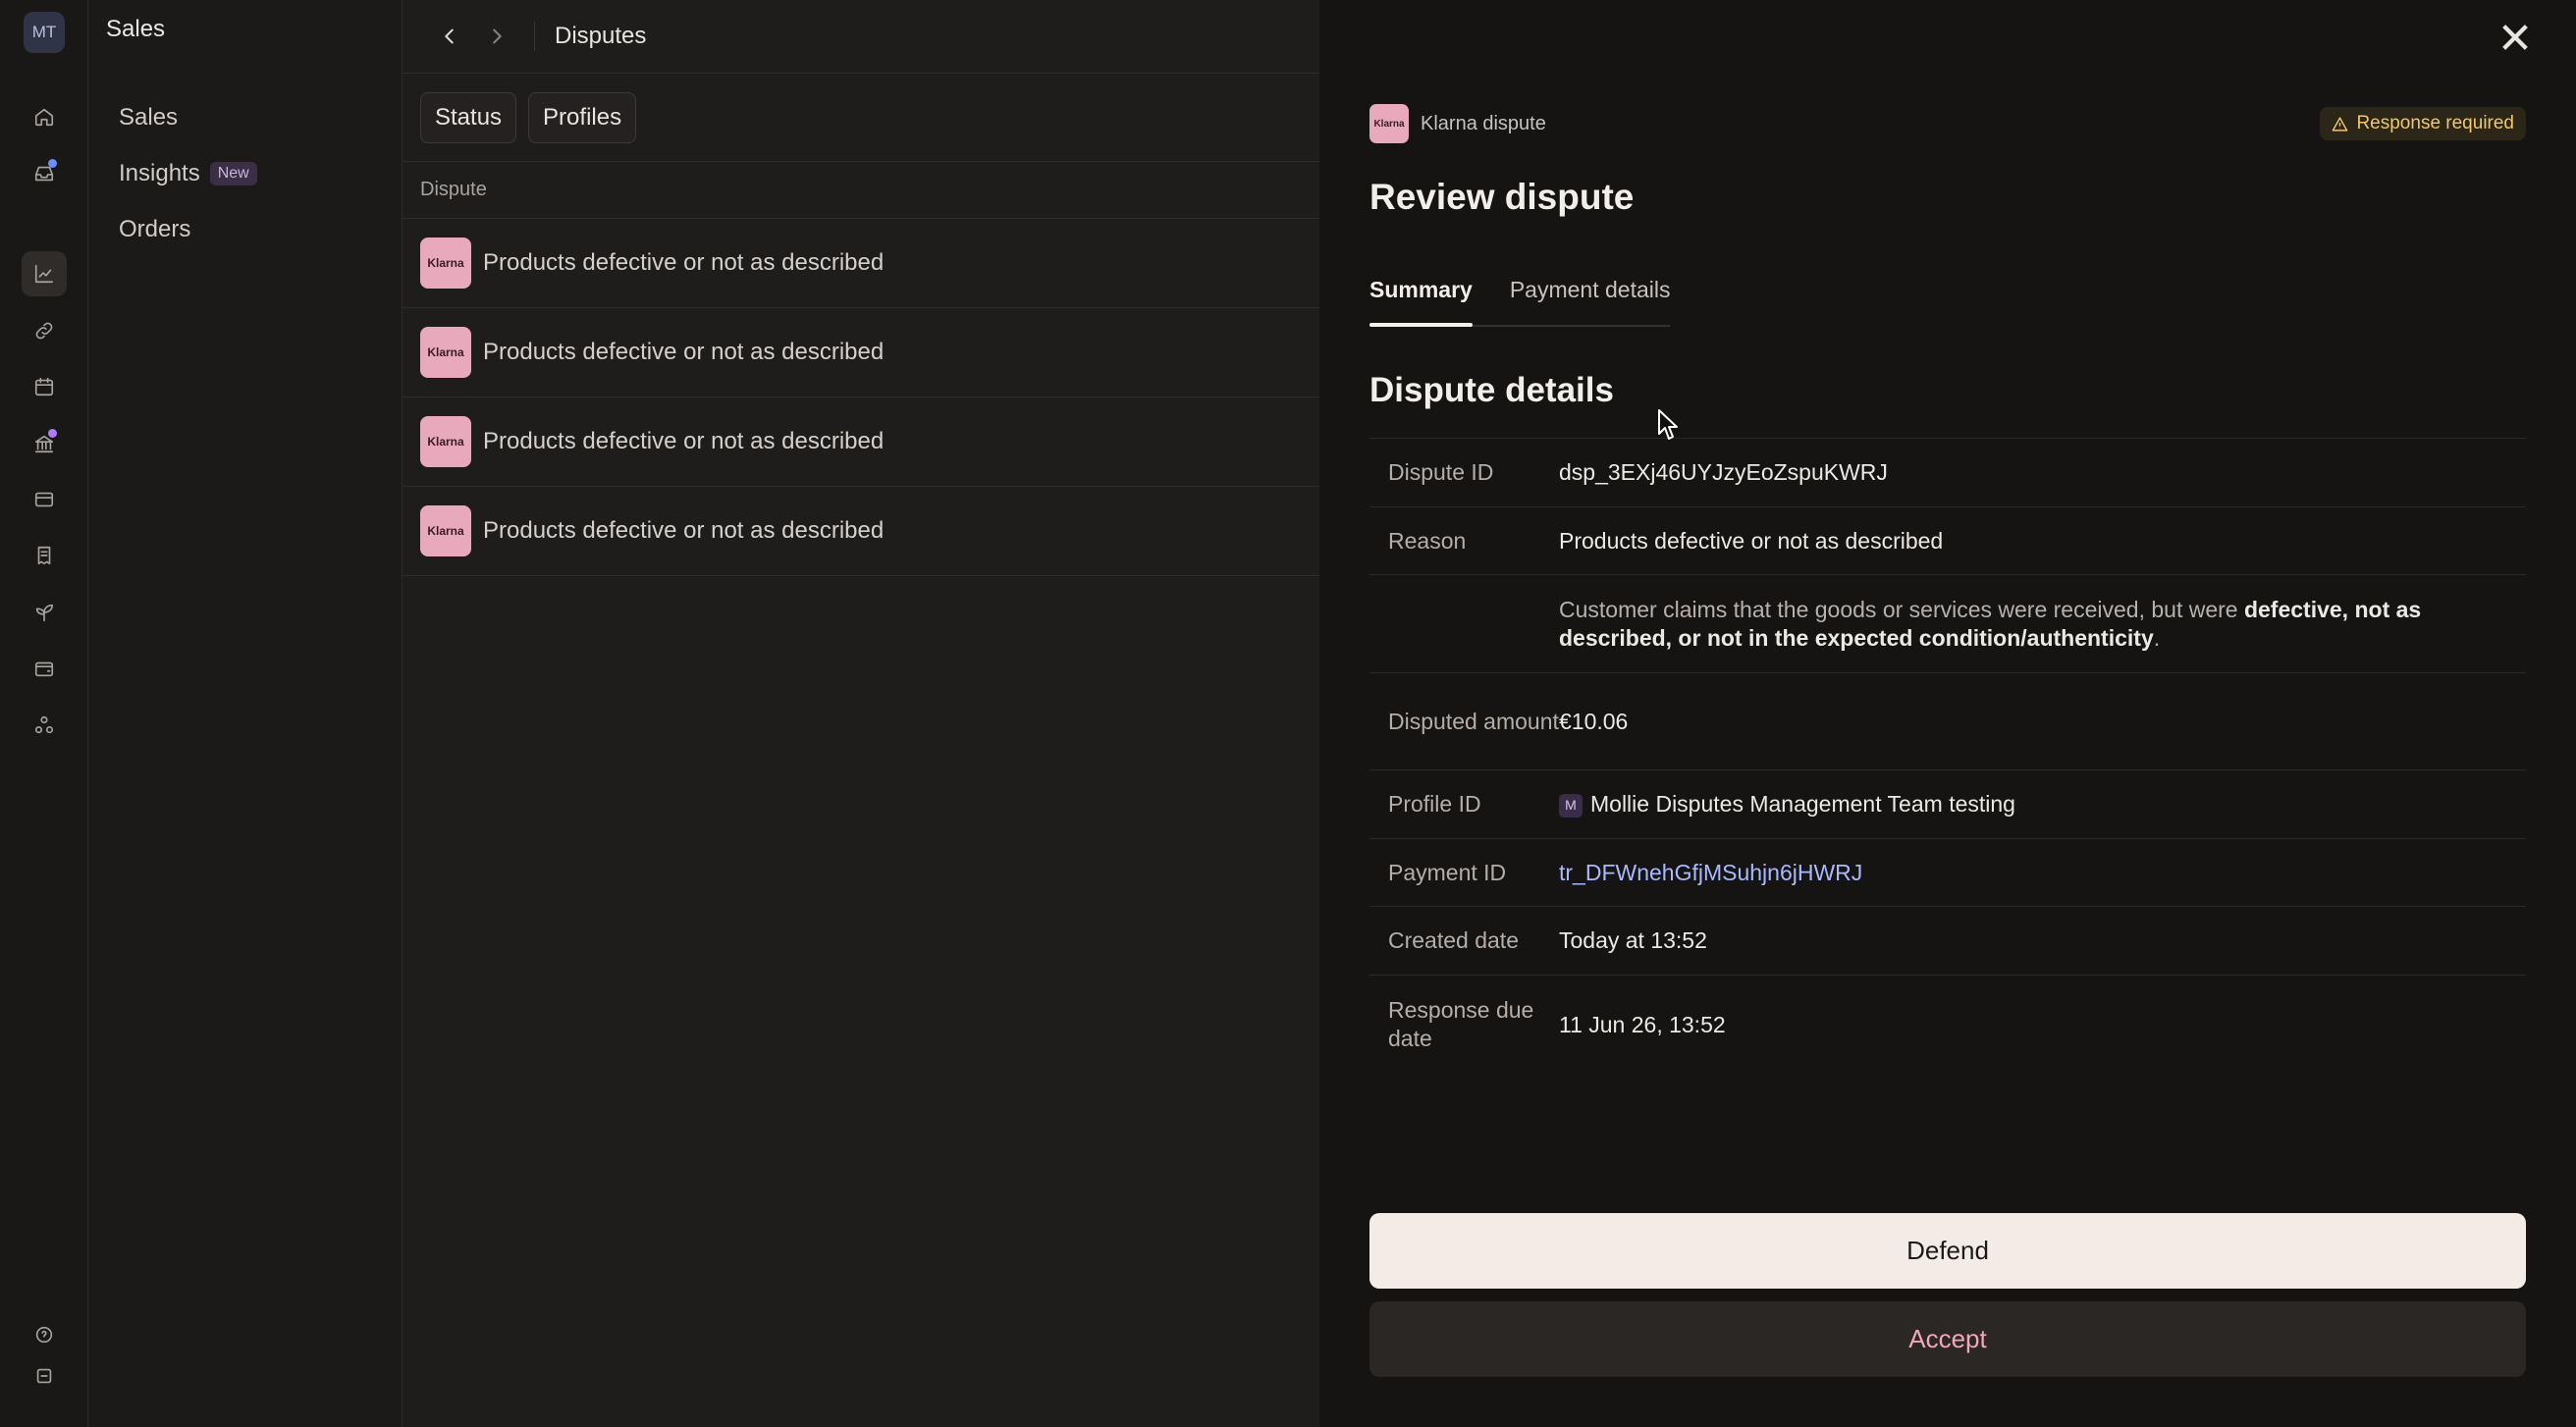  I want to click on apps-icon, so click(44, 725).